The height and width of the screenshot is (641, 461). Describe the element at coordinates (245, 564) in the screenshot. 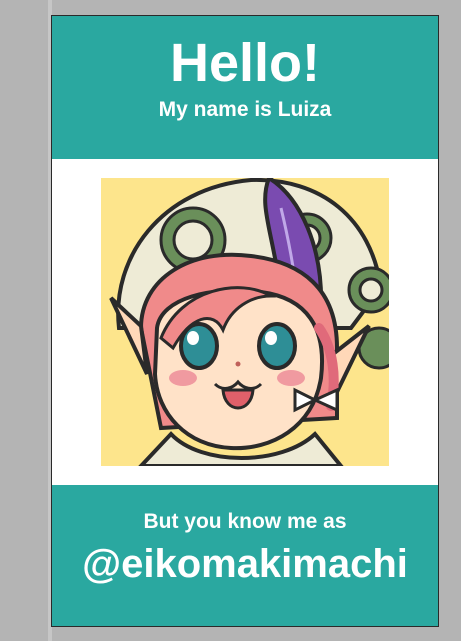

I see `social-handle: @eikomakimachi` at that location.